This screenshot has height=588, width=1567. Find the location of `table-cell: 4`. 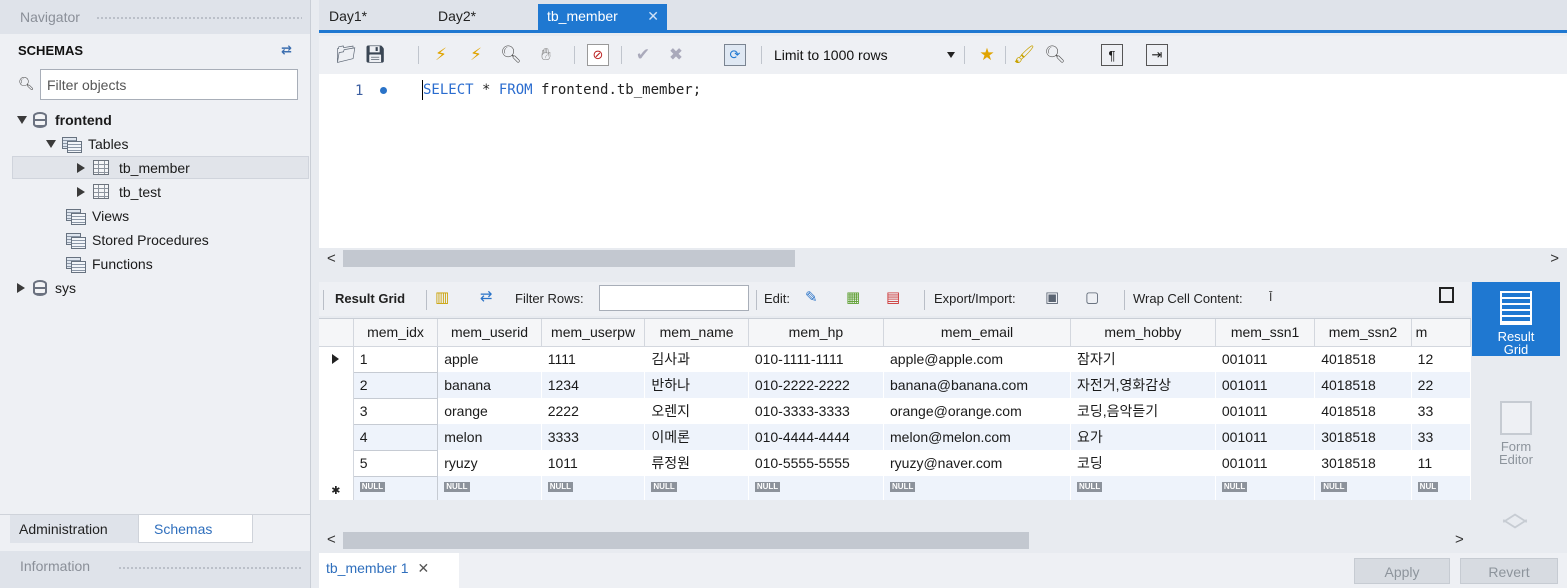

table-cell: 4 is located at coordinates (395, 437).